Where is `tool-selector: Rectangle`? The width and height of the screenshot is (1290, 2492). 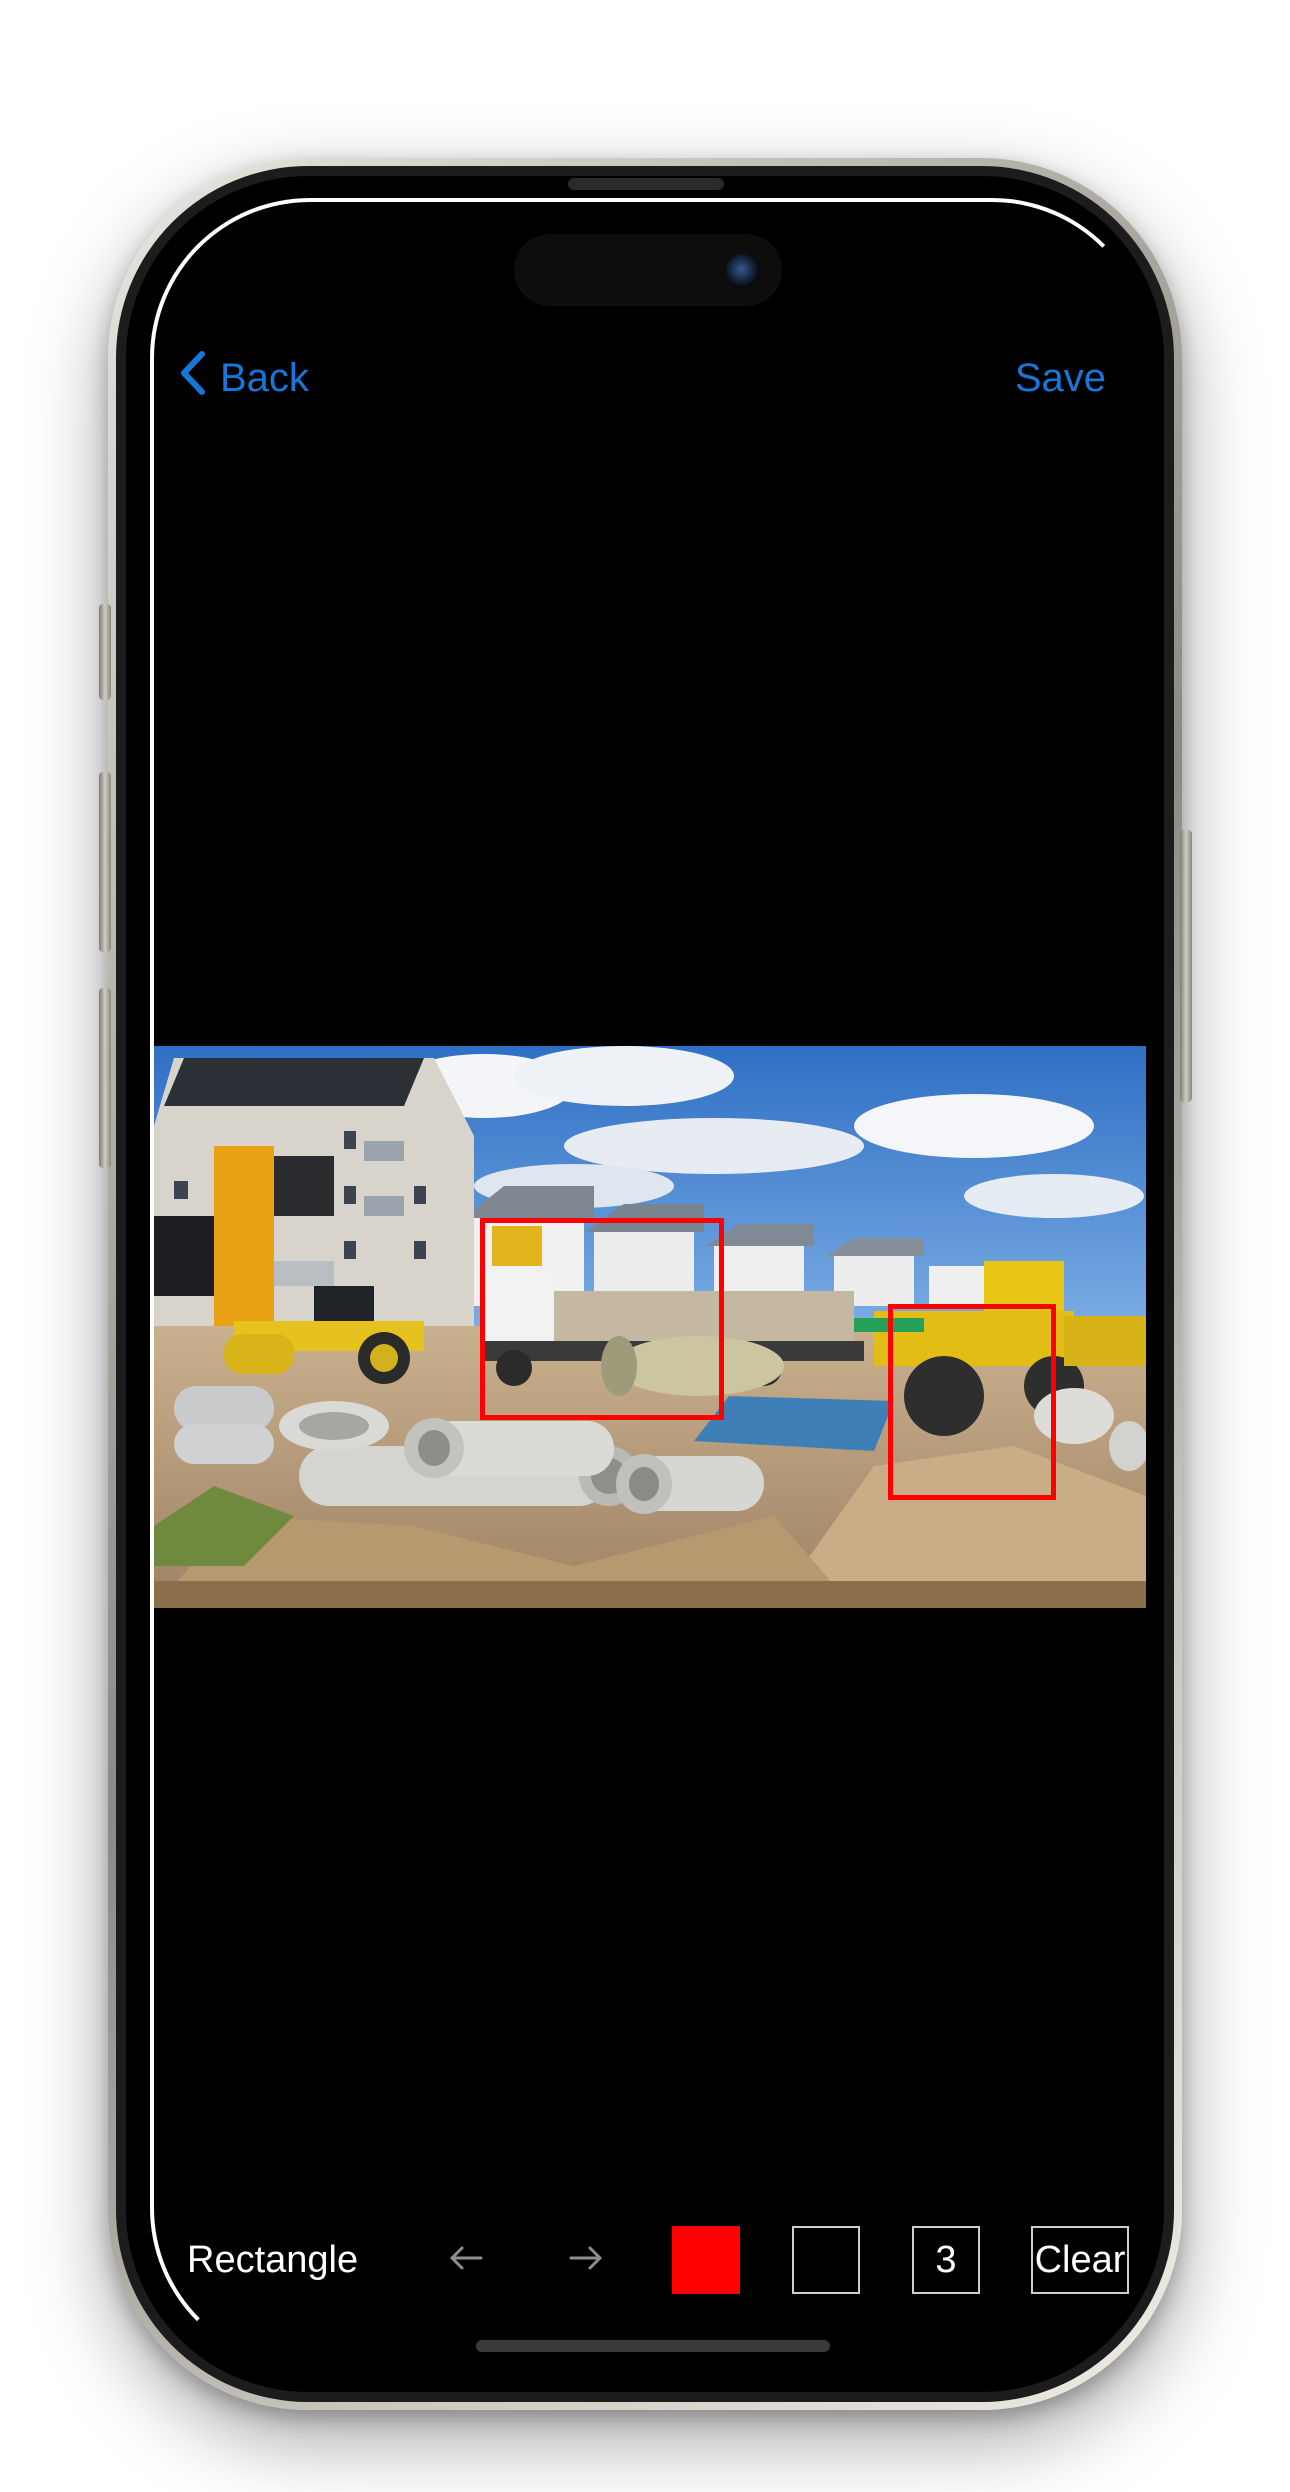 tool-selector: Rectangle is located at coordinates (272, 2260).